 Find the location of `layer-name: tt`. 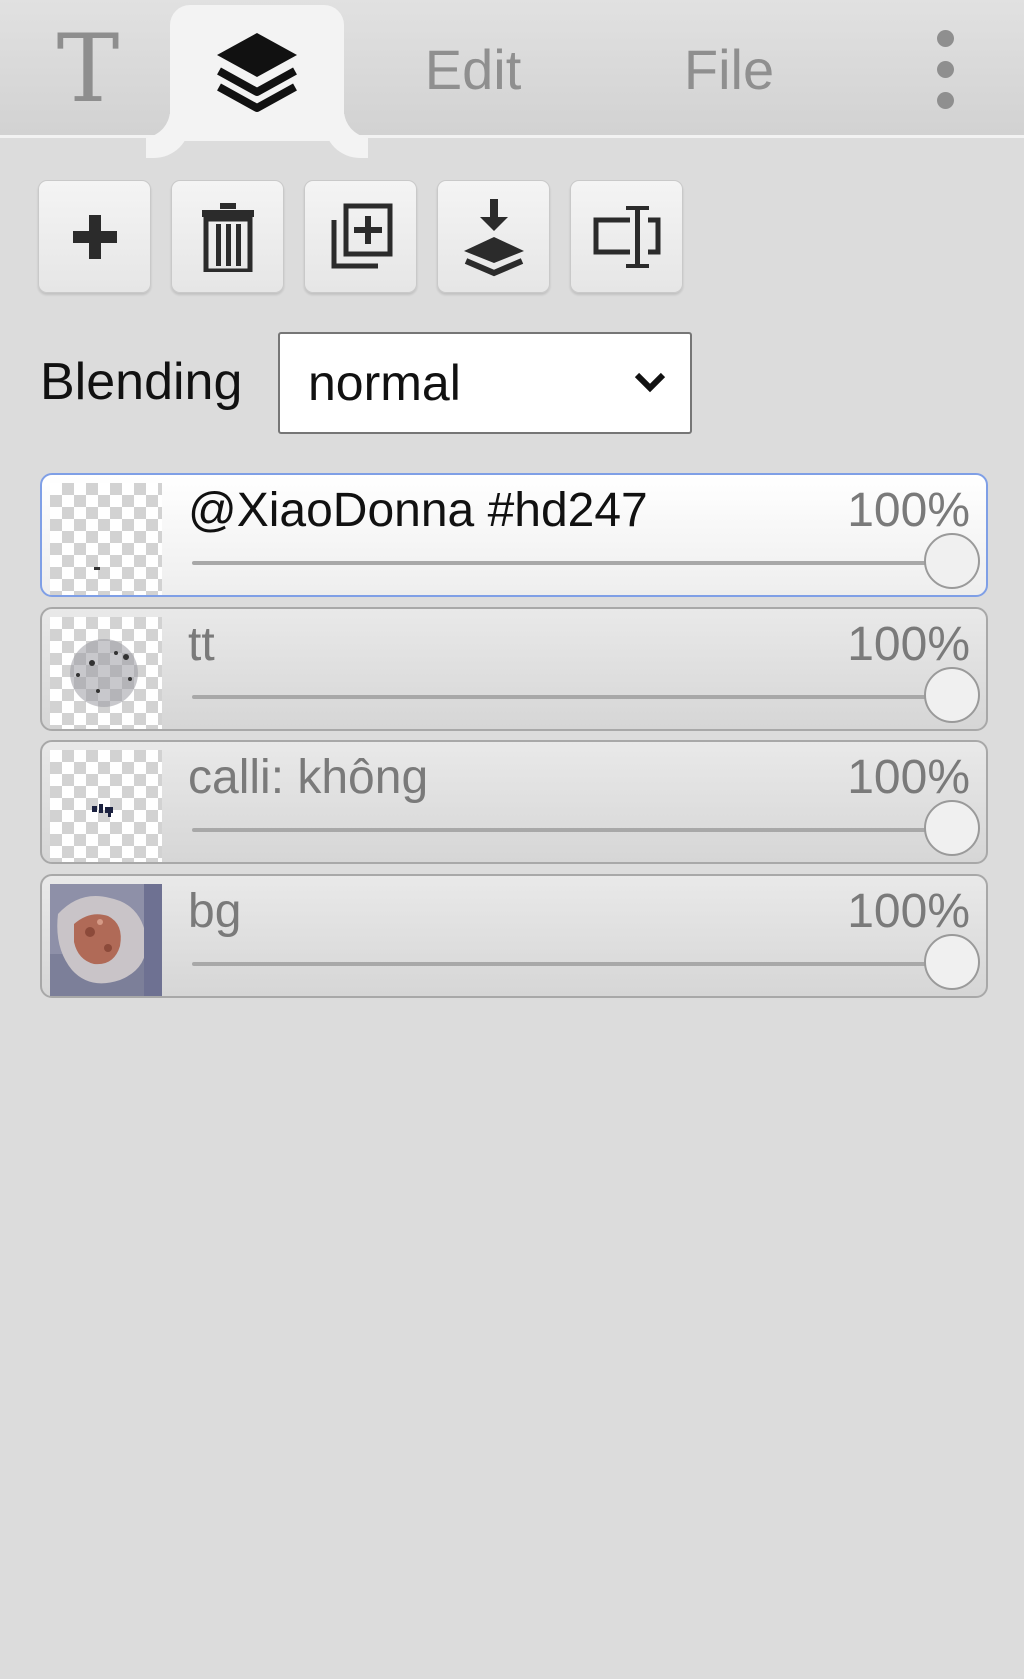

layer-name: tt is located at coordinates (201, 644).